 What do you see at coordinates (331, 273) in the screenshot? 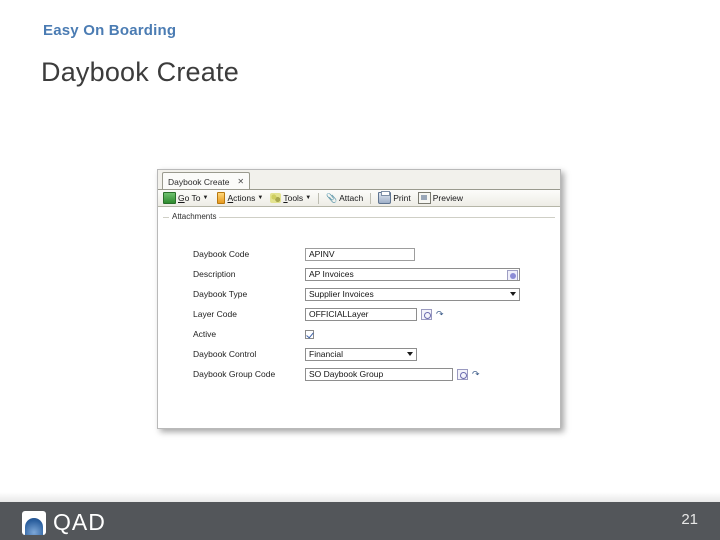
I see `description-value: AP Invoices` at bounding box center [331, 273].